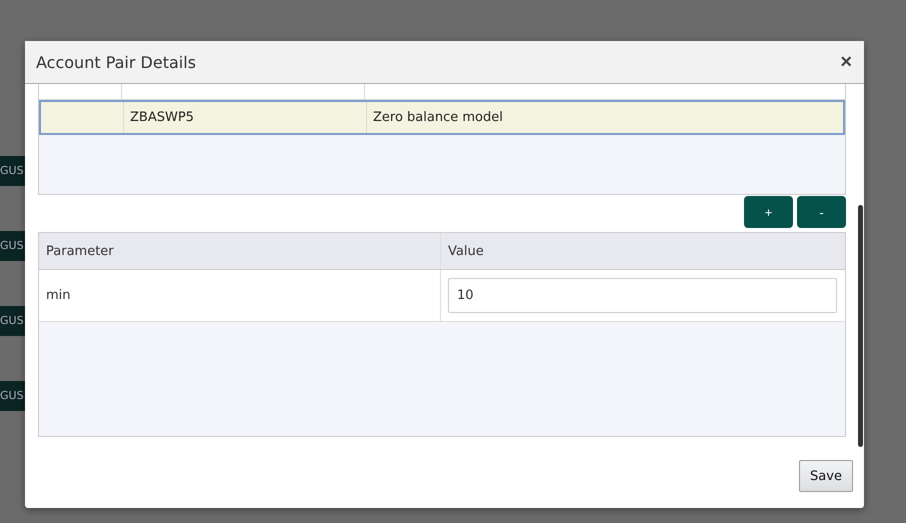 This screenshot has width=906, height=523. I want to click on table-row: ZBASWP5 Zero balance model, so click(442, 117).